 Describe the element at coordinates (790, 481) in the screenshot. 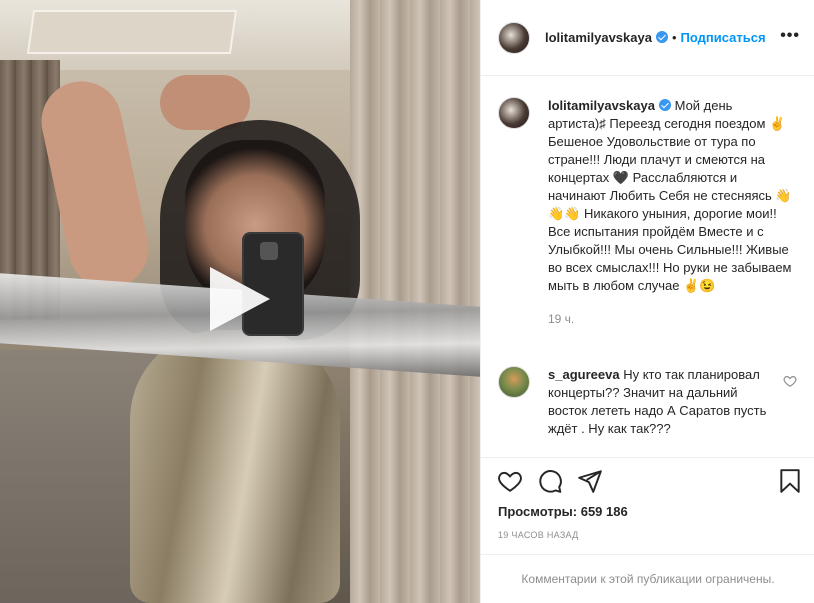

I see `bookmark-icon` at that location.